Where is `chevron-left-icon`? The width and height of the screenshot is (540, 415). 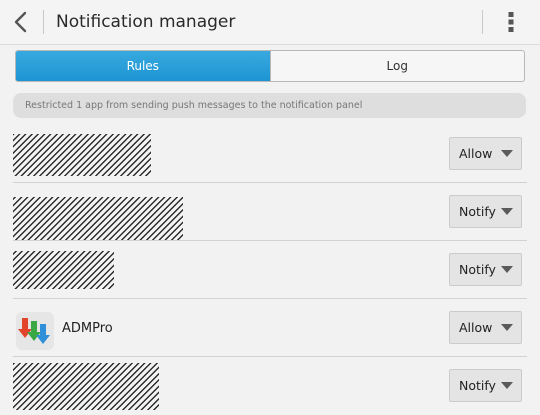
chevron-left-icon is located at coordinates (20, 22).